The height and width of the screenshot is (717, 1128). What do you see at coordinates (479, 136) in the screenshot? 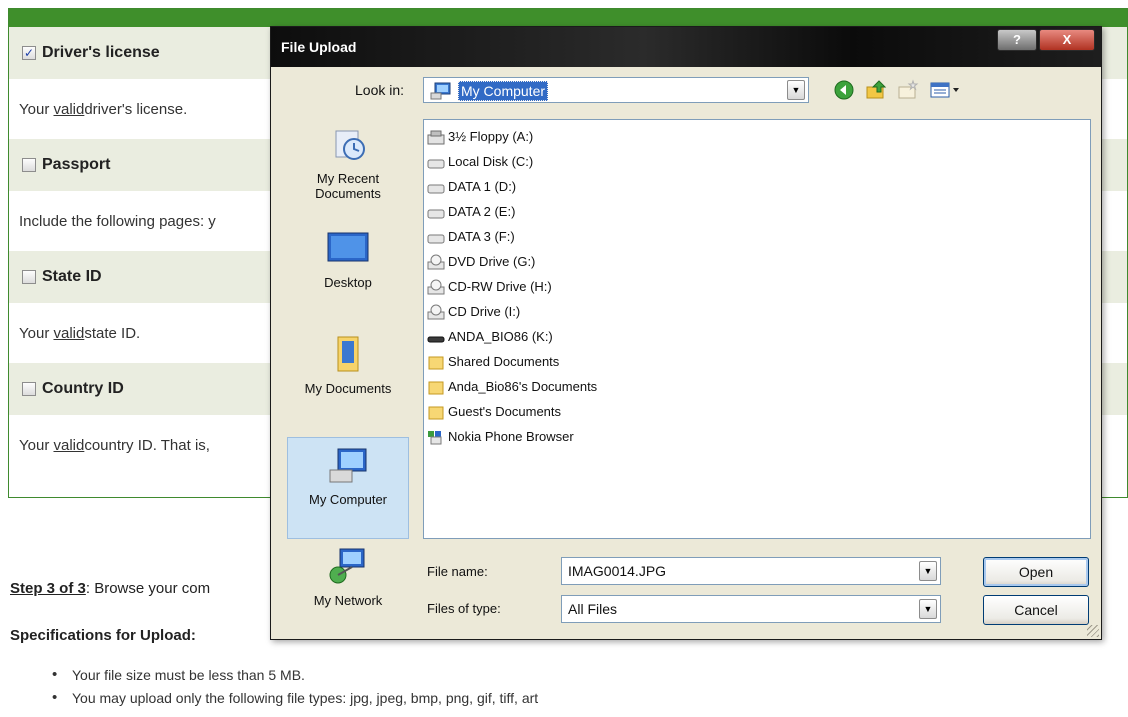
I see `list-item: 3½ Floppy (A:)` at bounding box center [479, 136].